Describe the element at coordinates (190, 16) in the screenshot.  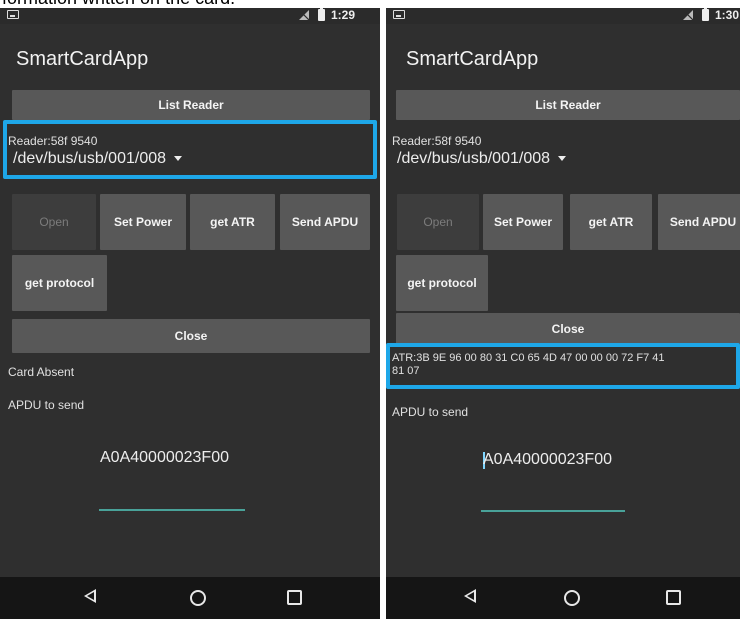
I see `status-bar: 1:29` at that location.